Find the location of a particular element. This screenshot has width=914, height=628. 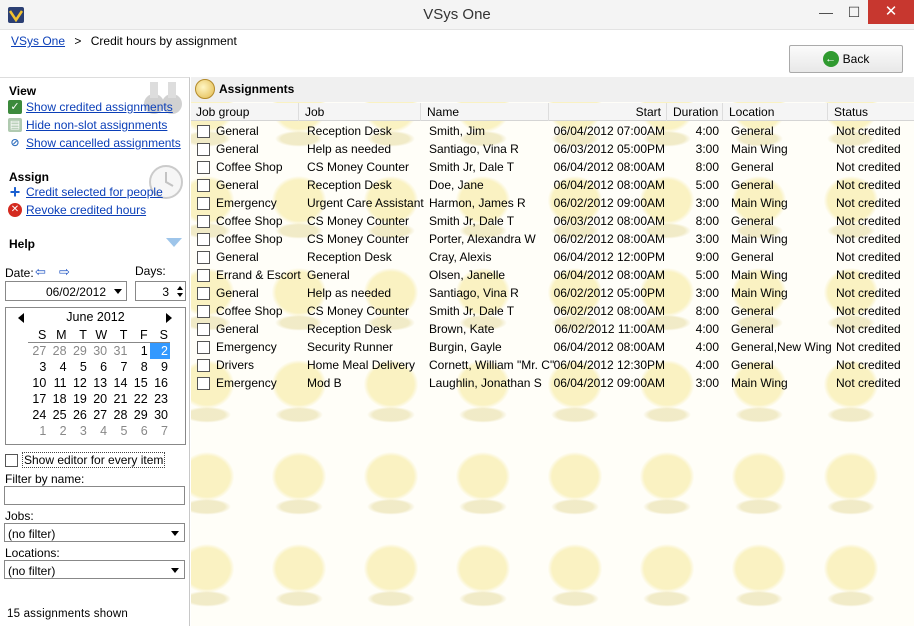

column-start: Start is located at coordinates (608, 112).